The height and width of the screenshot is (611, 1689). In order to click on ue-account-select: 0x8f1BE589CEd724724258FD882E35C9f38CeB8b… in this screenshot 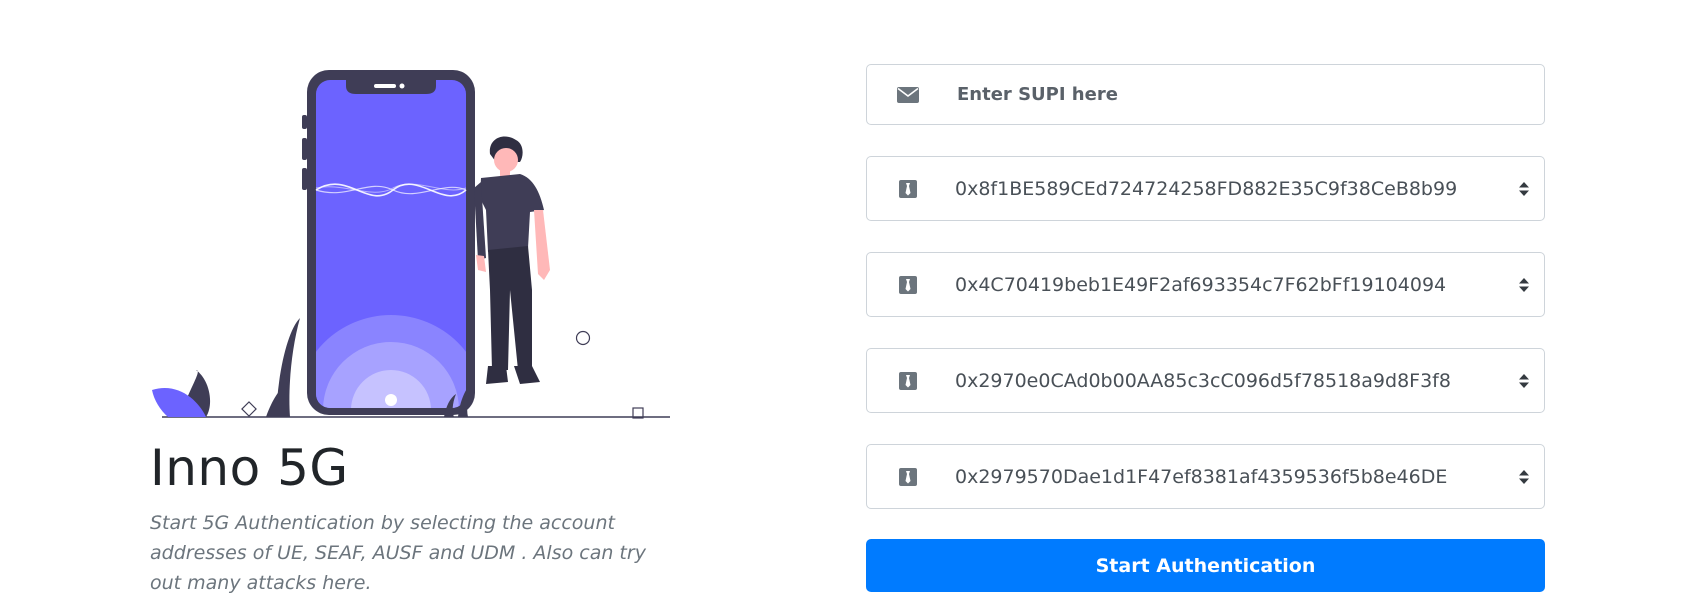, I will do `click(1205, 188)`.